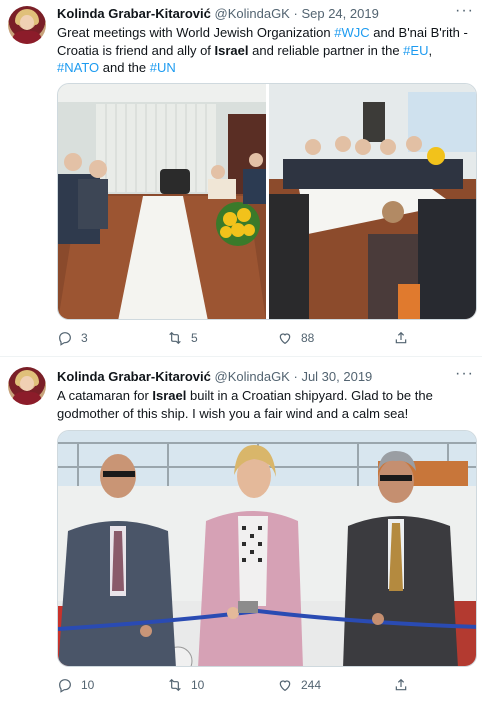 This screenshot has height=701, width=482. What do you see at coordinates (78, 67) in the screenshot?
I see `hashtag-link: #NATO` at bounding box center [78, 67].